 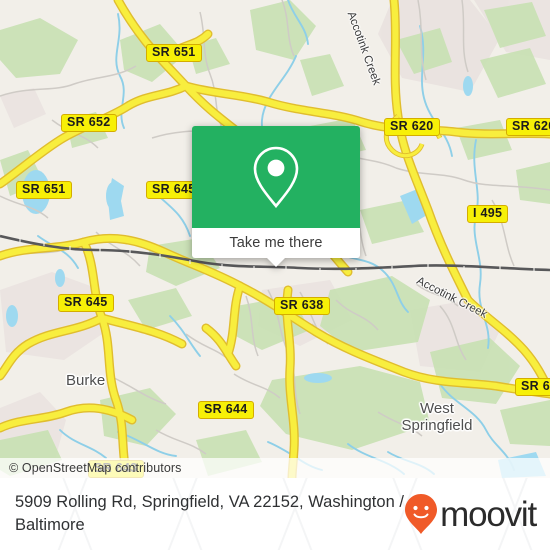 What do you see at coordinates (86, 303) in the screenshot?
I see `road-shield: SR 645` at bounding box center [86, 303].